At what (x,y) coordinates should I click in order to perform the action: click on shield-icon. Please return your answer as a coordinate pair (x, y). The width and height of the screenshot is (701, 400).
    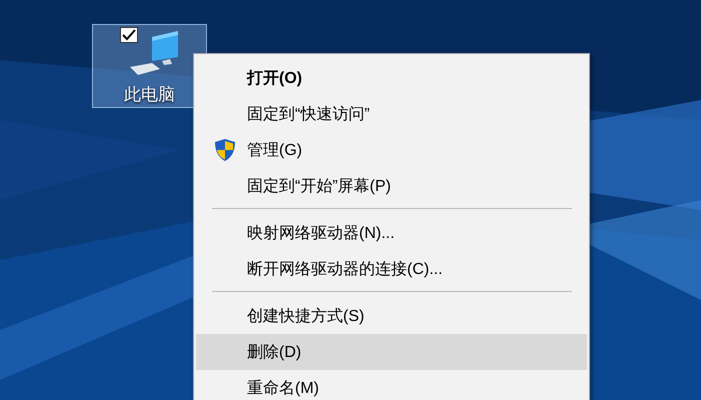
    Looking at the image, I should click on (225, 150).